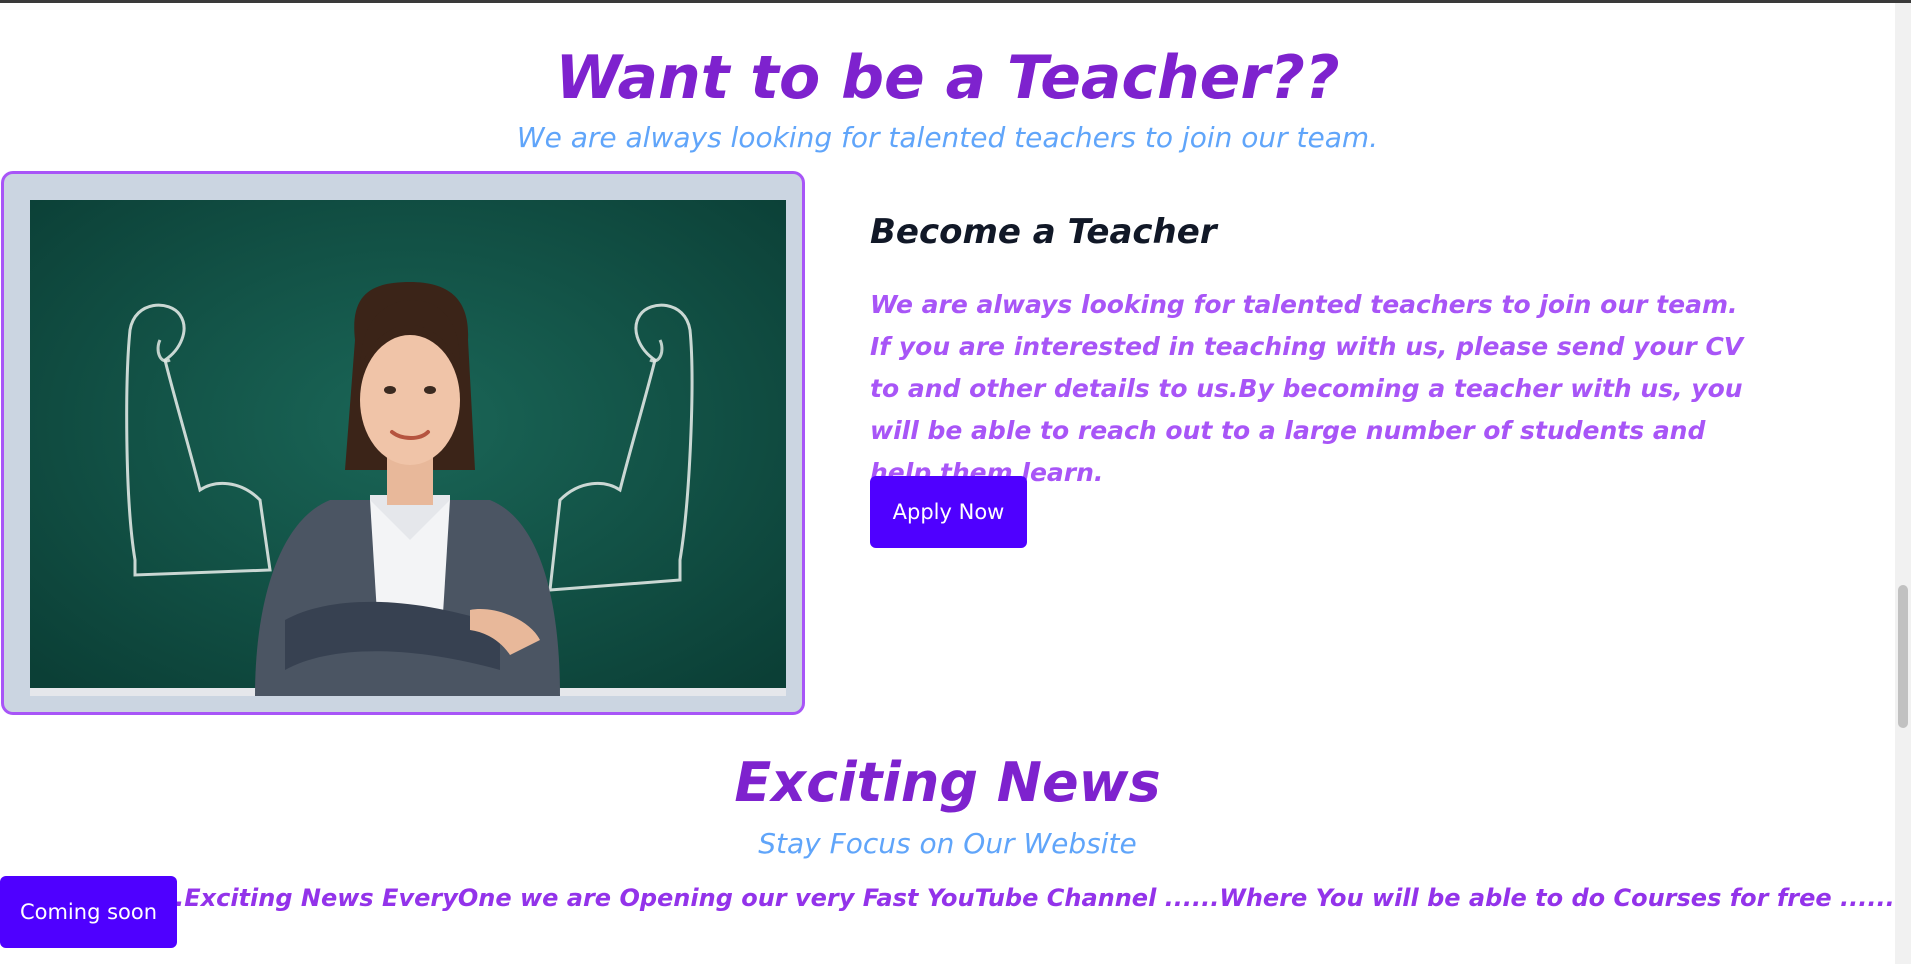 The height and width of the screenshot is (964, 1911). Describe the element at coordinates (948, 512) in the screenshot. I see `apply-now-button: Apply Now` at that location.